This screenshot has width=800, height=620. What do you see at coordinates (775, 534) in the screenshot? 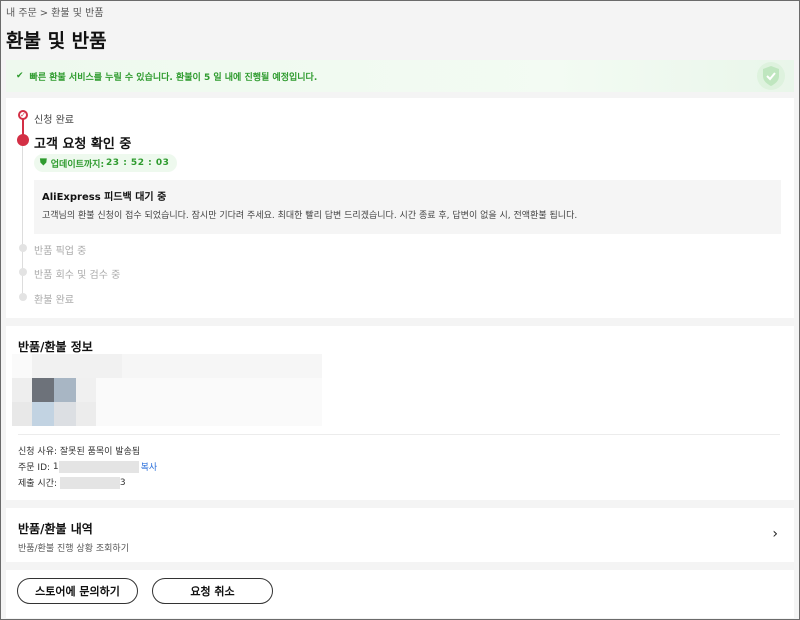
I see `chevron-right-icon: ›` at bounding box center [775, 534].